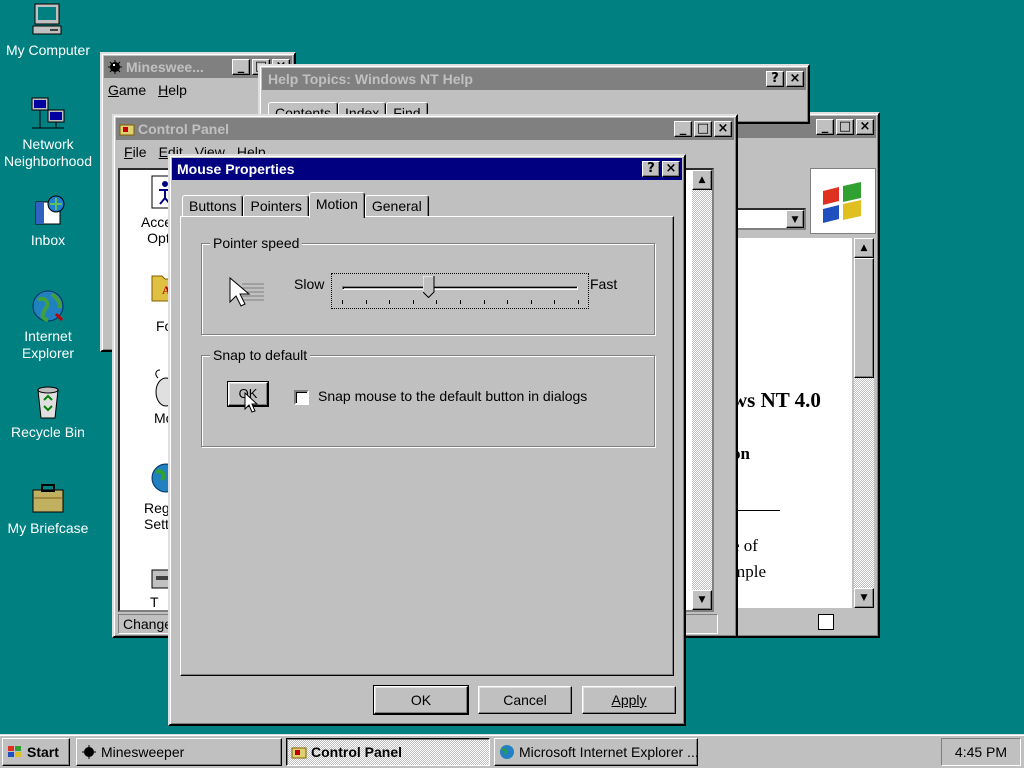 The height and width of the screenshot is (768, 1024). I want to click on desktop-icon-label: My Briefcase, so click(48, 528).